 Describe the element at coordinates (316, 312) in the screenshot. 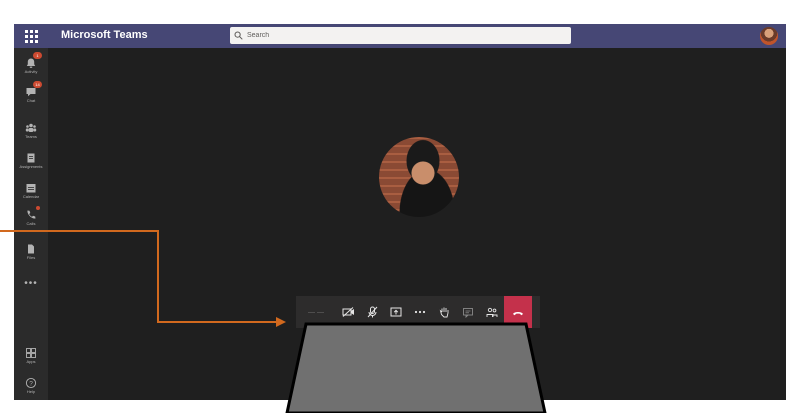

I see `call-timer: — —` at that location.